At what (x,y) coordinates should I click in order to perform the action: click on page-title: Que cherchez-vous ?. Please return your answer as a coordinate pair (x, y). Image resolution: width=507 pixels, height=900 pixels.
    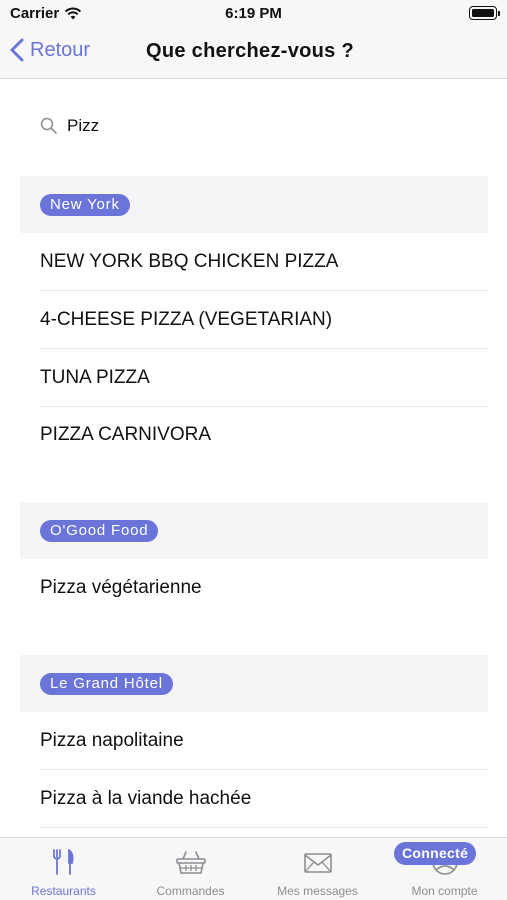
    Looking at the image, I should click on (250, 51).